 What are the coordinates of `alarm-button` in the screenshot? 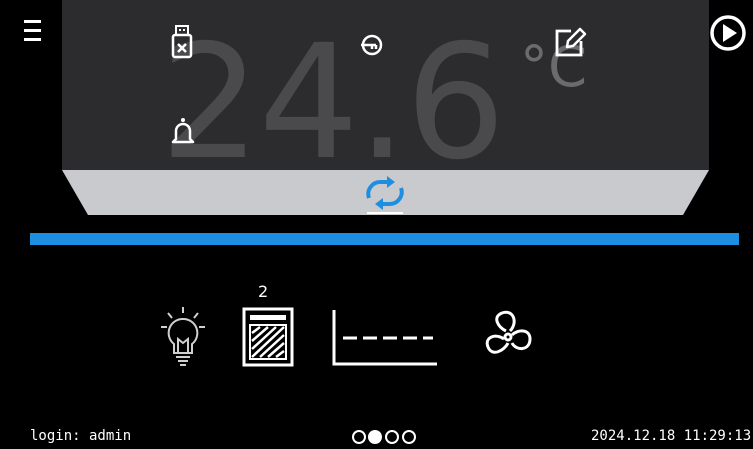 It's located at (183, 134).